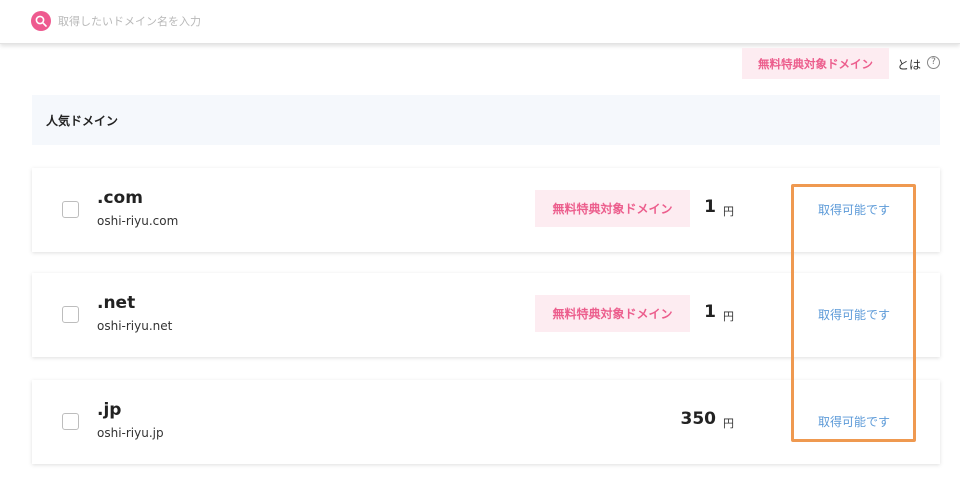 Image resolution: width=960 pixels, height=478 pixels. I want to click on section-header: 人気ドメイン, so click(486, 120).